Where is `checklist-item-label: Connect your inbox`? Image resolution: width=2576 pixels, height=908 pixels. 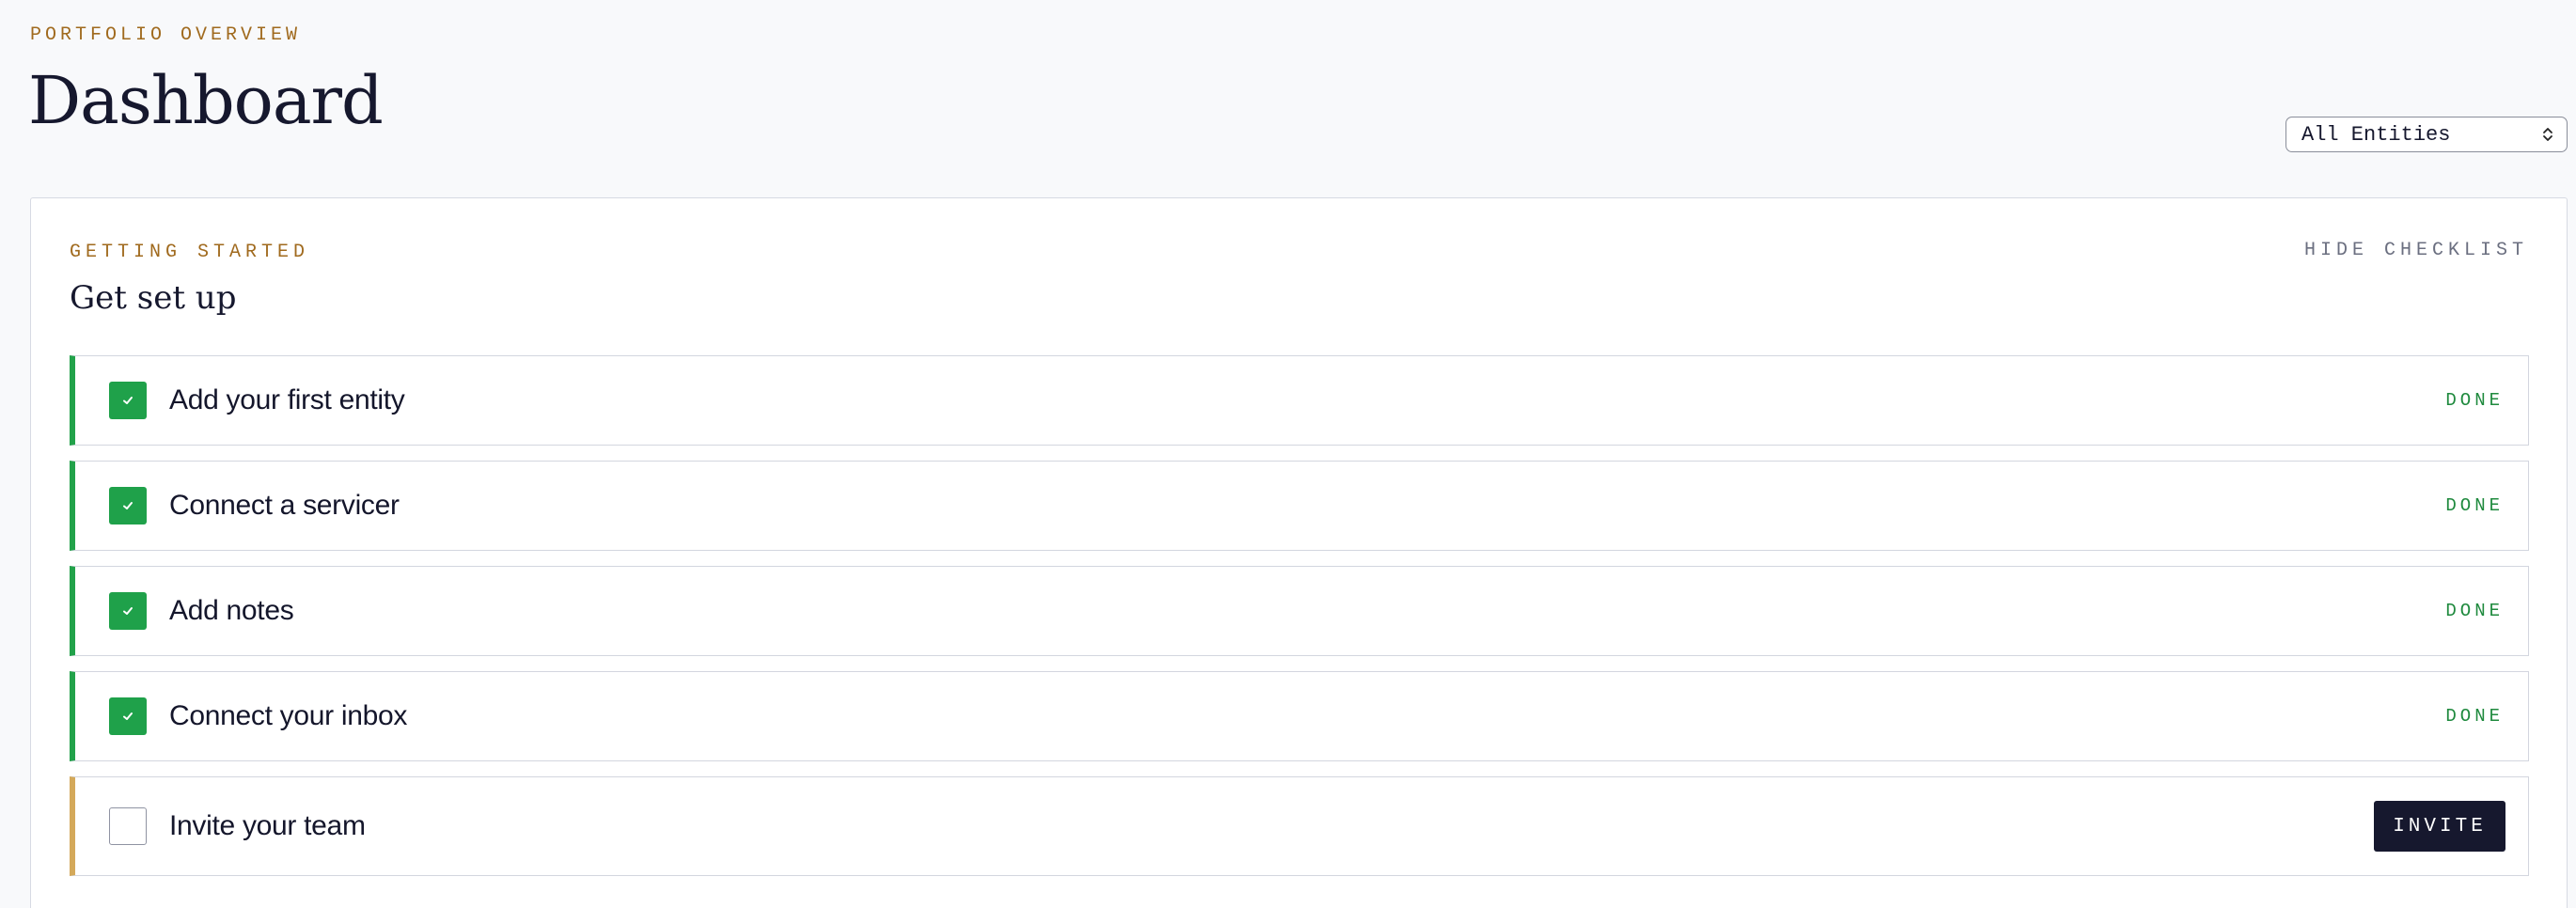
checklist-item-label: Connect your inbox is located at coordinates (289, 715).